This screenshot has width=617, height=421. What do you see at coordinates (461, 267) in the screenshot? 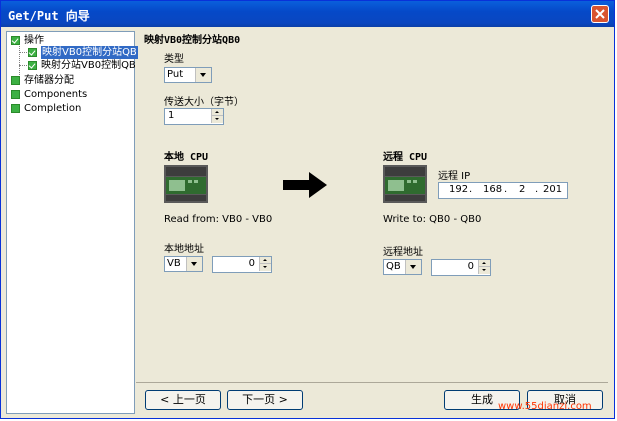
I see `remote-address-stepper: 0` at bounding box center [461, 267].